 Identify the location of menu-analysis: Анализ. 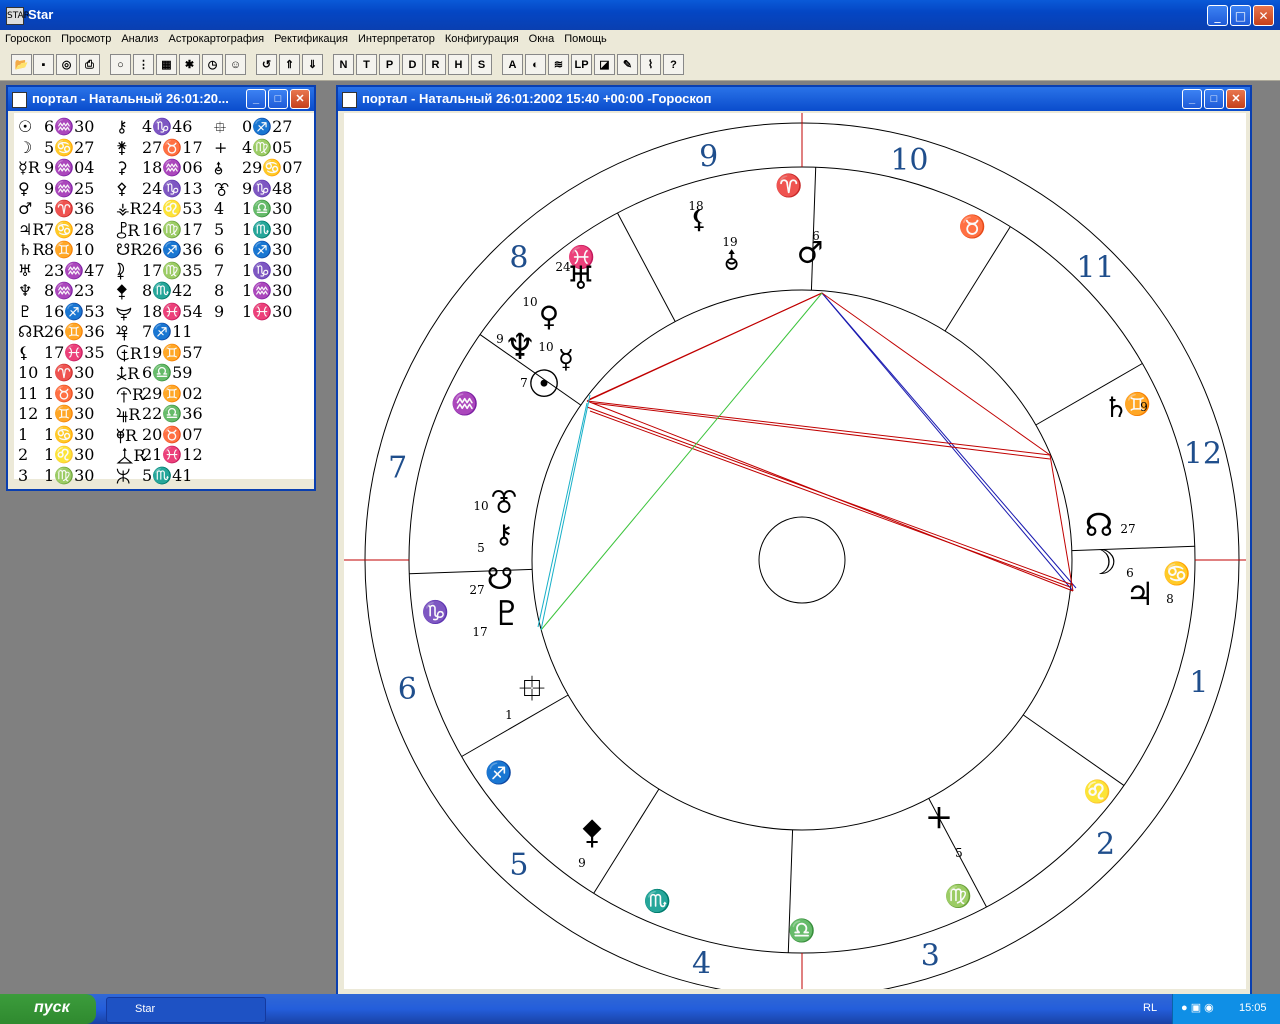
(139, 39).